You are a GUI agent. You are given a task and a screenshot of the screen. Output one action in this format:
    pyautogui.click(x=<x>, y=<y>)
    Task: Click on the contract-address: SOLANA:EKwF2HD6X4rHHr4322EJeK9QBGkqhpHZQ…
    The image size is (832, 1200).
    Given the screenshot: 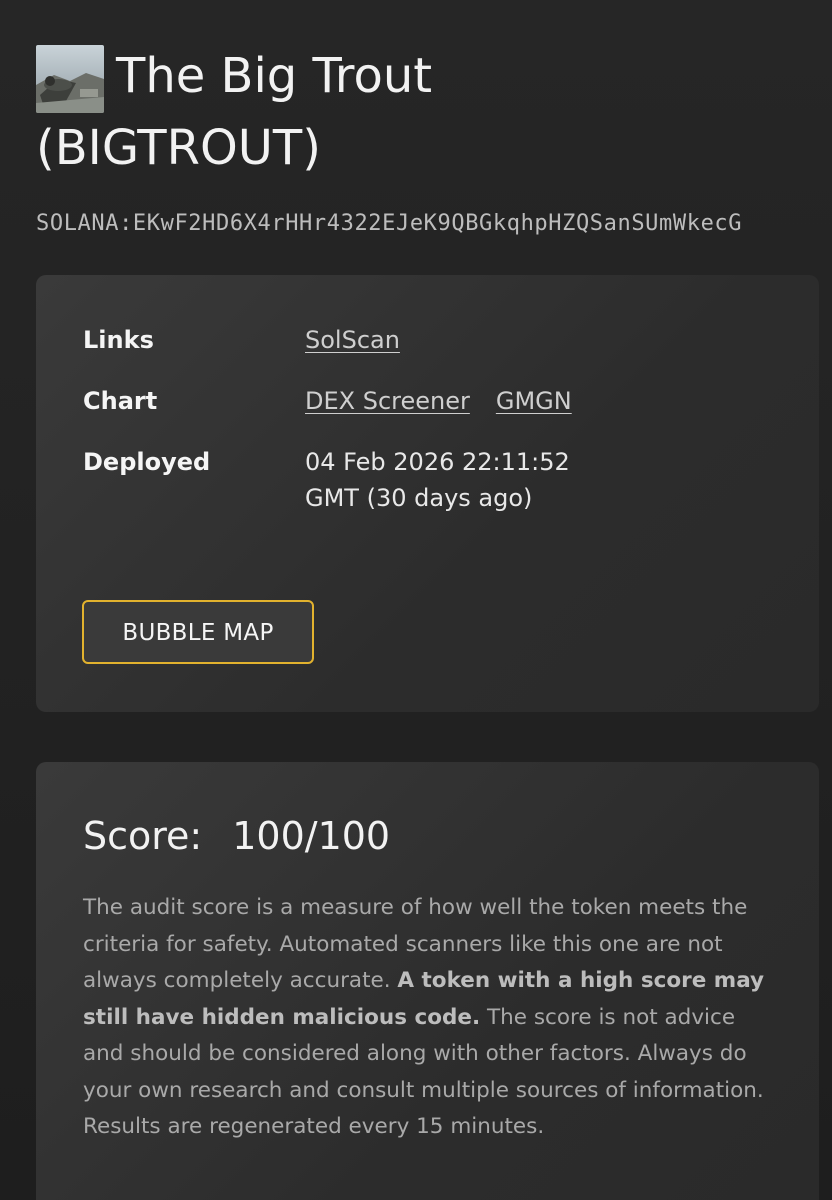 What is the action you would take?
    pyautogui.click(x=389, y=223)
    